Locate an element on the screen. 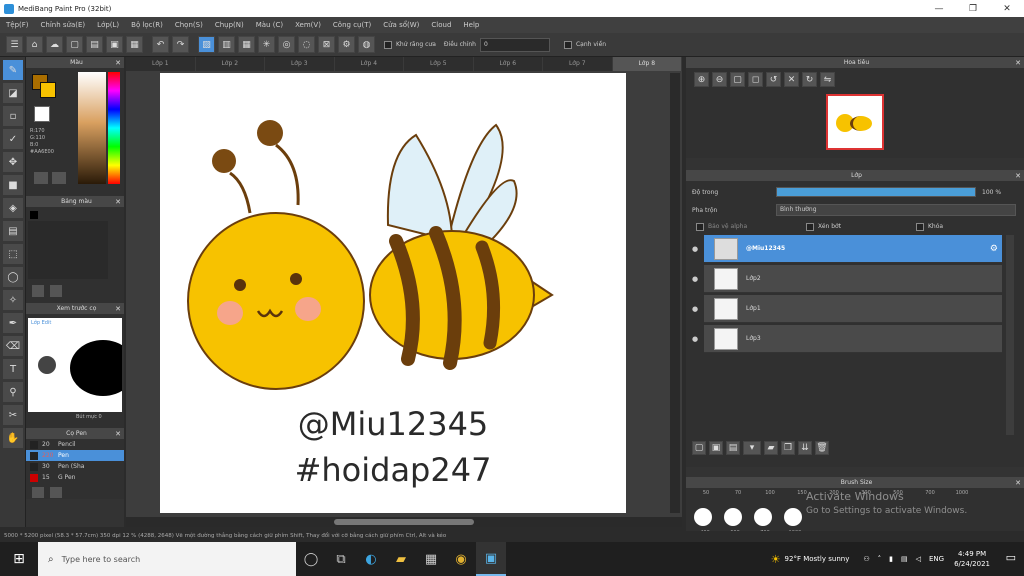  eyedropper-tool-icon: ⚲ is located at coordinates (13, 392).